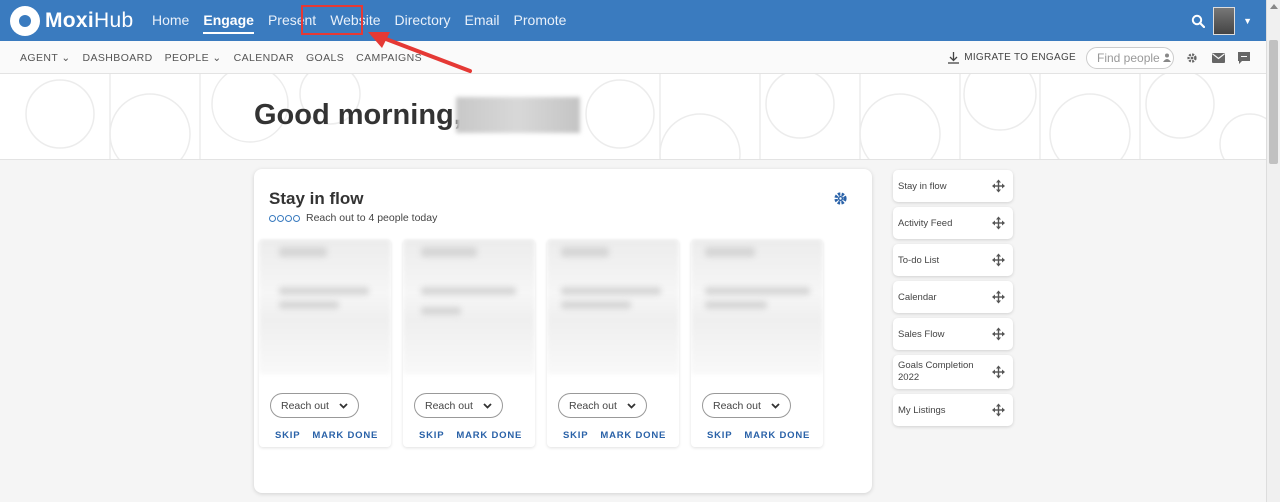 The image size is (1280, 502). Describe the element at coordinates (1218, 58) in the screenshot. I see `mail-icon` at that location.